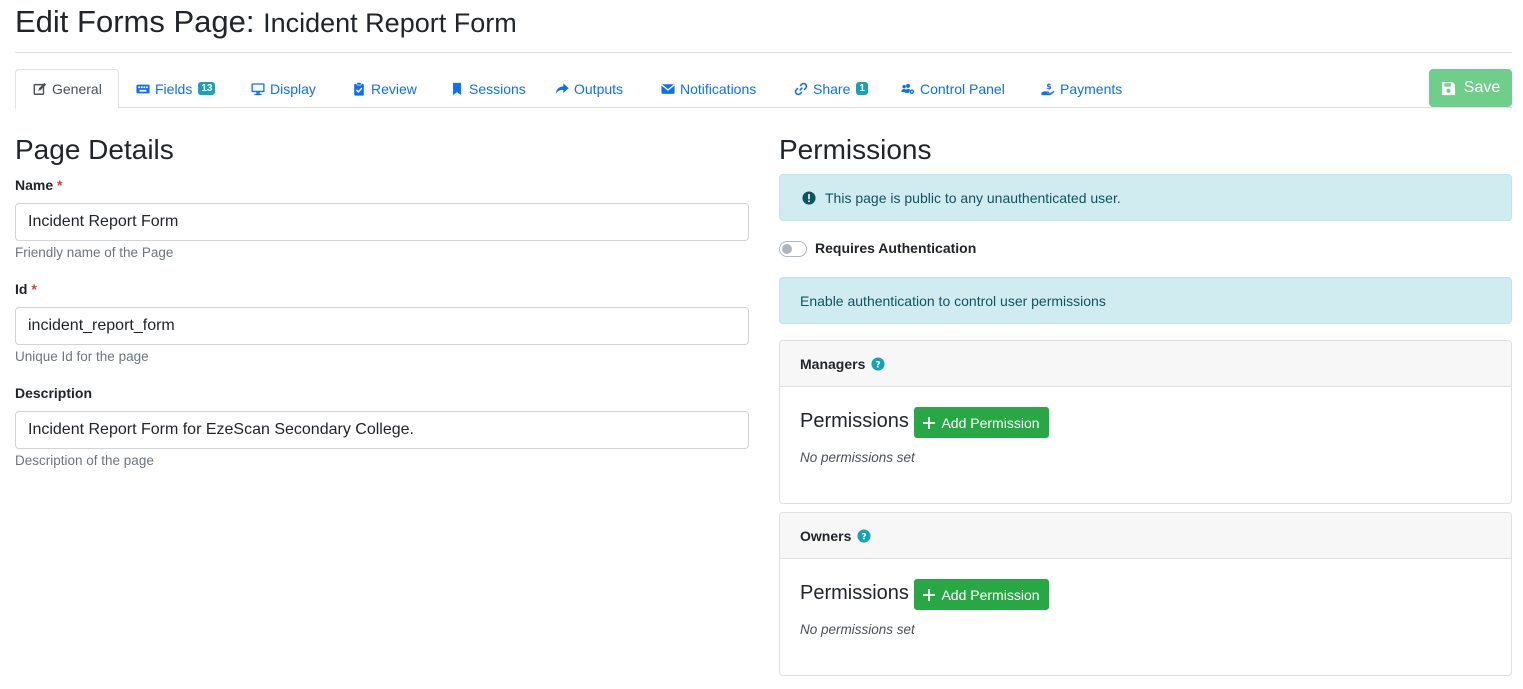 The width and height of the screenshot is (1523, 689). What do you see at coordinates (854, 593) in the screenshot?
I see `owners-permissions-title: Permissions` at bounding box center [854, 593].